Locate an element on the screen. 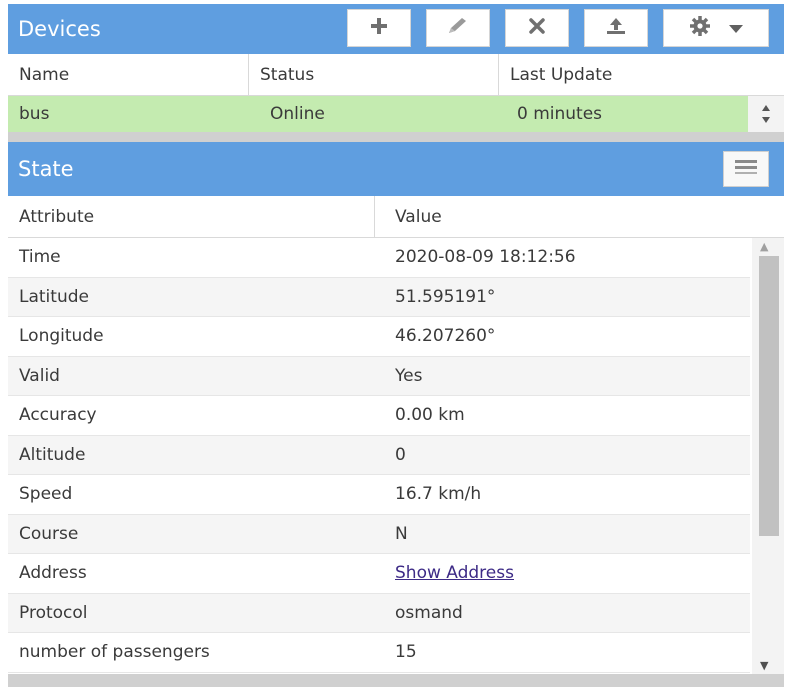  state-grid-header: Attribute Value is located at coordinates (396, 217).